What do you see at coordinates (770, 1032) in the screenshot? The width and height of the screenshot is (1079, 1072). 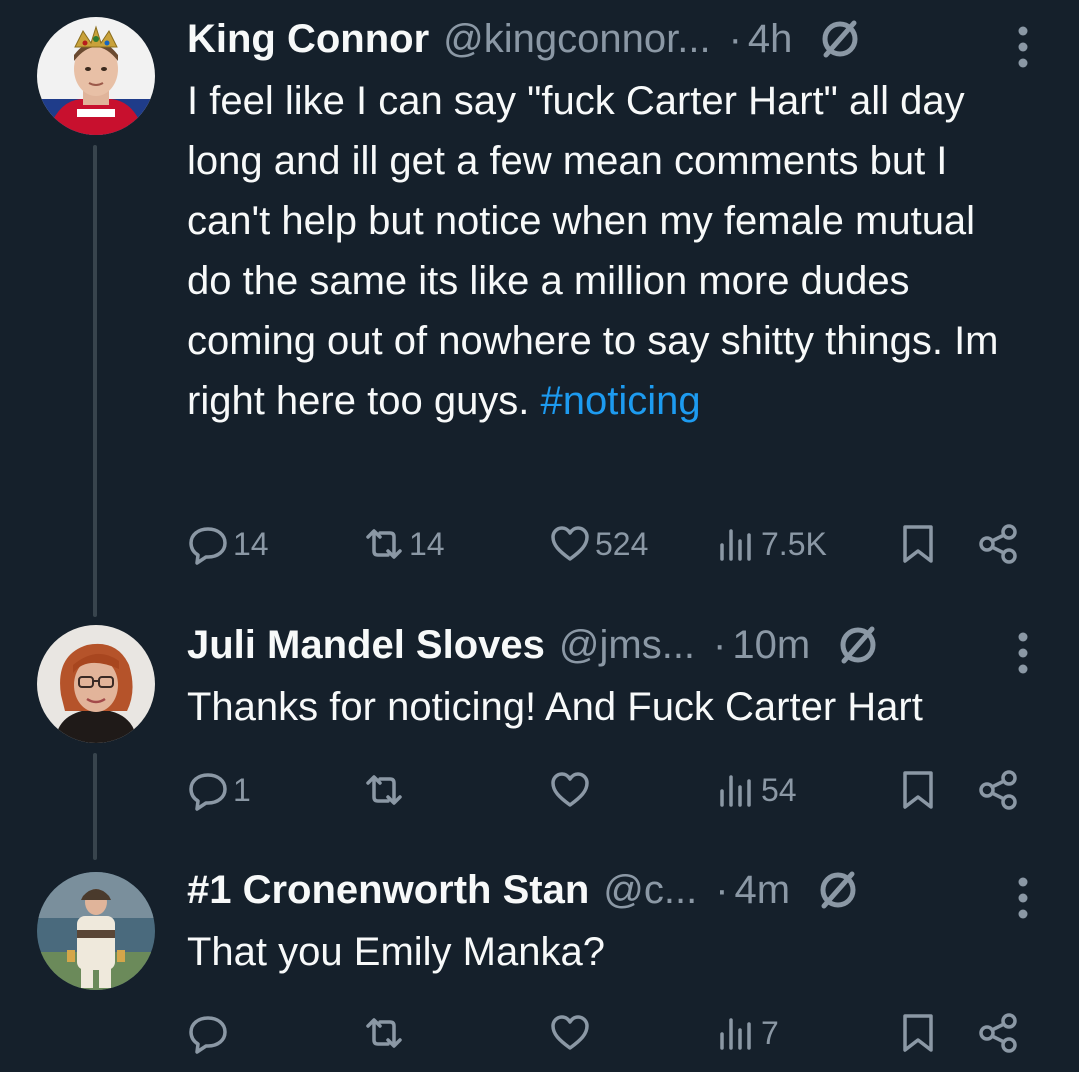 I see `view-count: 7` at bounding box center [770, 1032].